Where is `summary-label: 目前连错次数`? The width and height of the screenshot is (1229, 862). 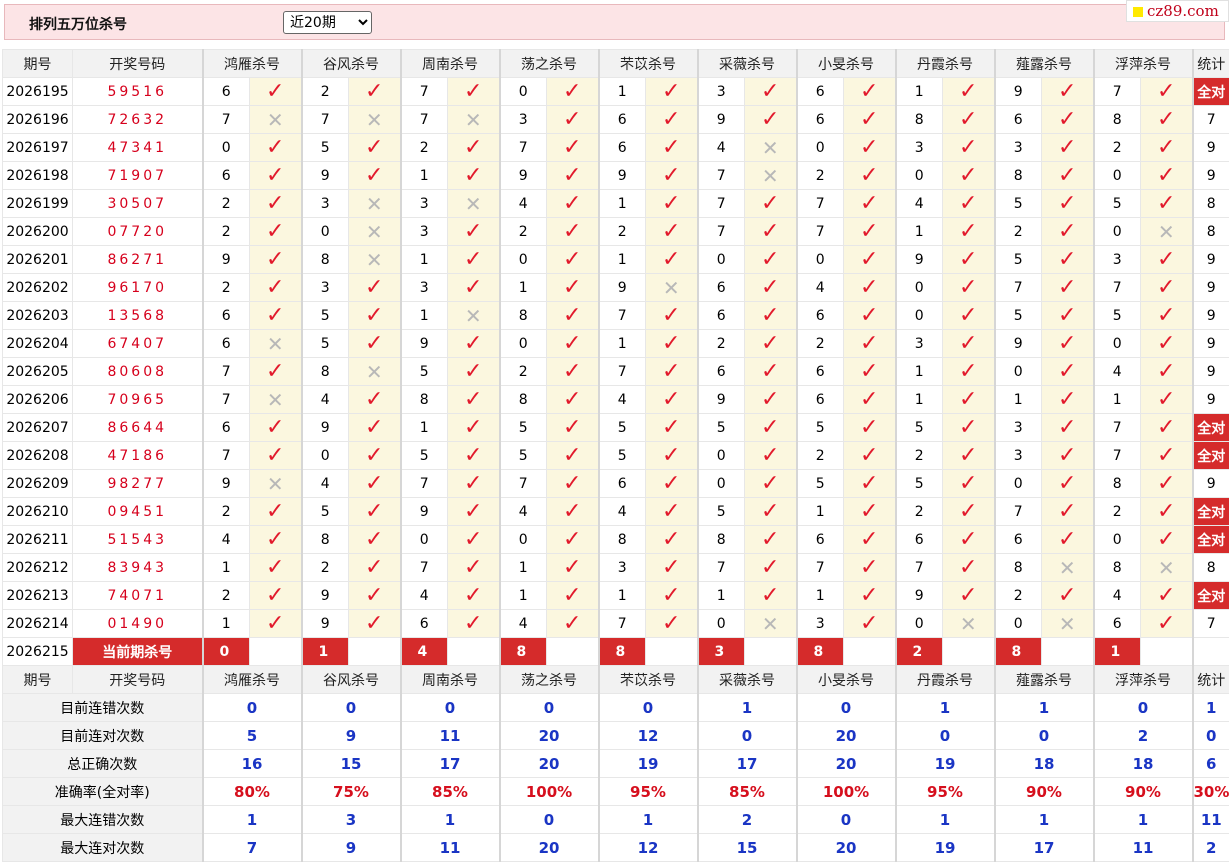 summary-label: 目前连错次数 is located at coordinates (103, 708).